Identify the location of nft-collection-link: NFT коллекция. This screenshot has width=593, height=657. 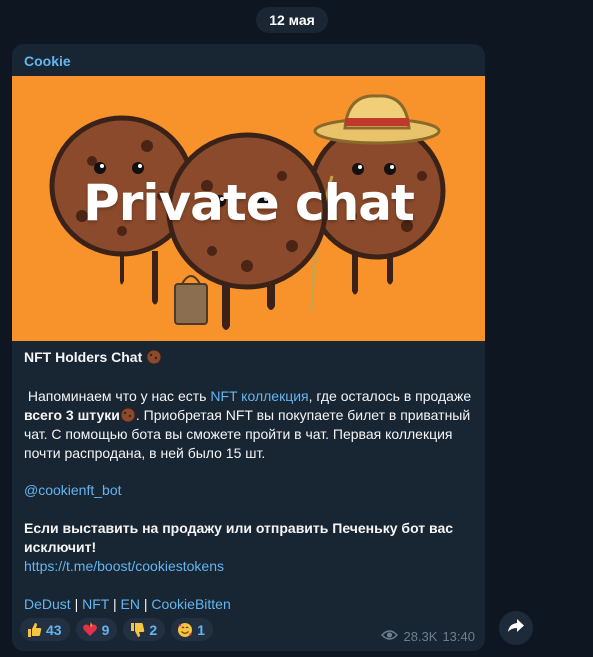
(259, 396).